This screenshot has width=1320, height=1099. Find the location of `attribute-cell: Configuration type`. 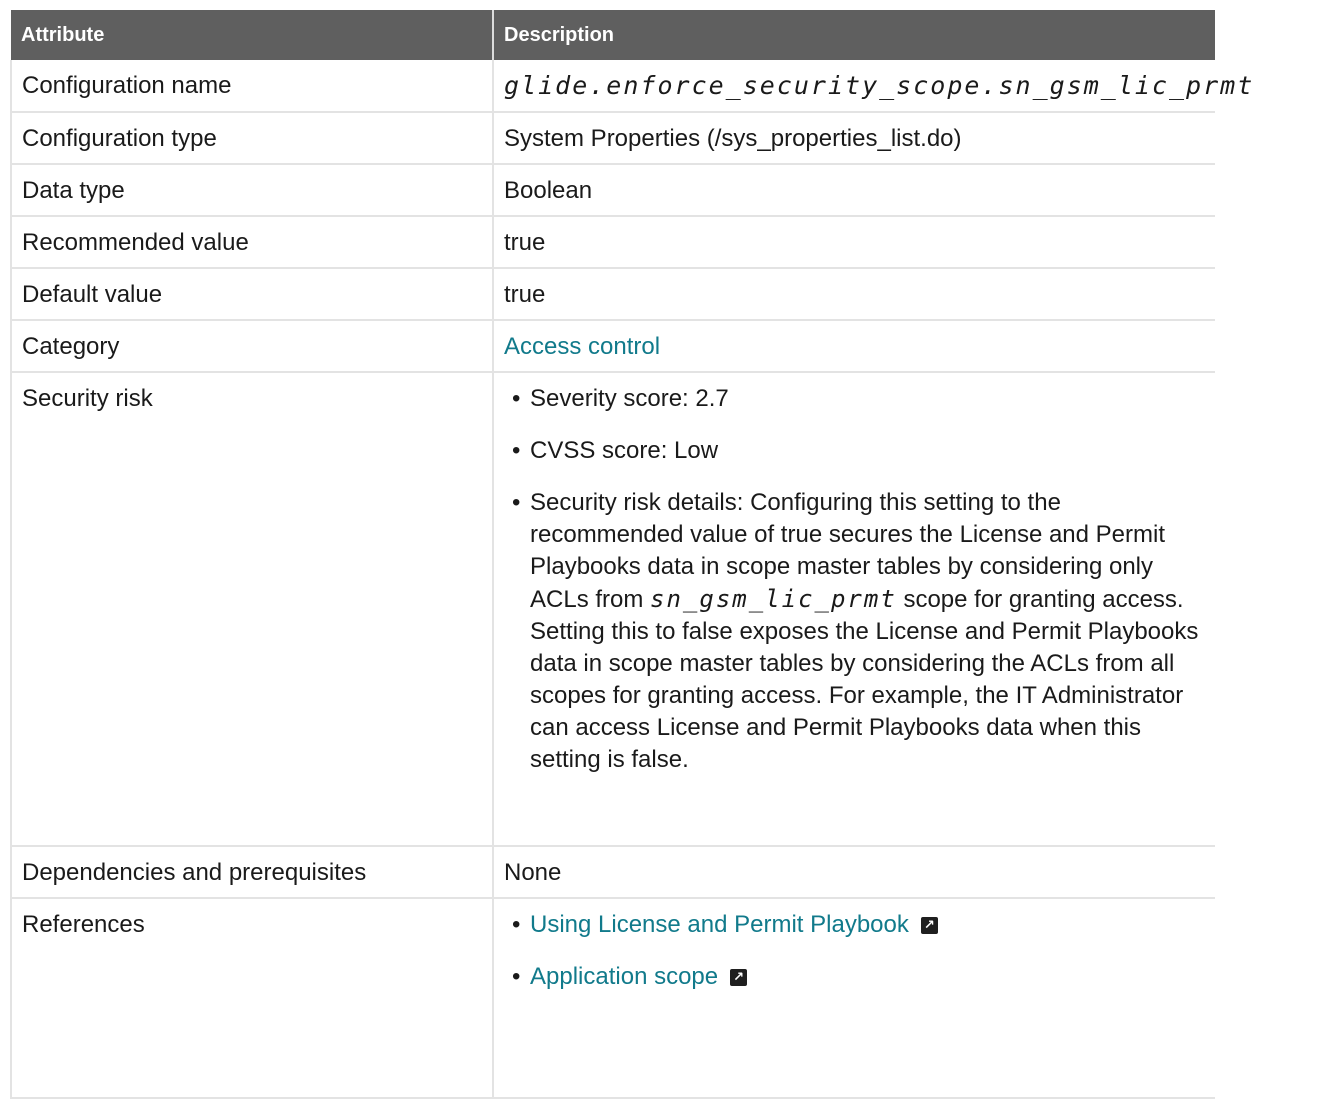

attribute-cell: Configuration type is located at coordinates (252, 138).